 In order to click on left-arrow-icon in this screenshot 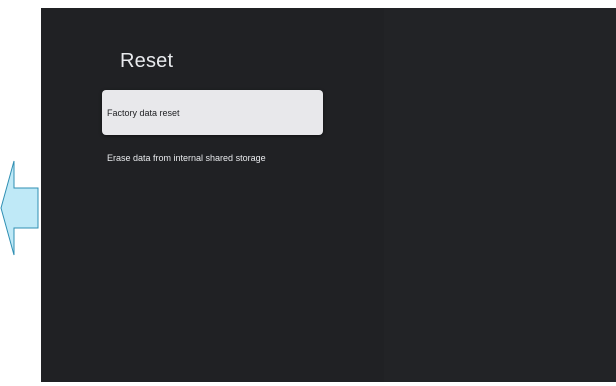, I will do `click(19, 208)`.